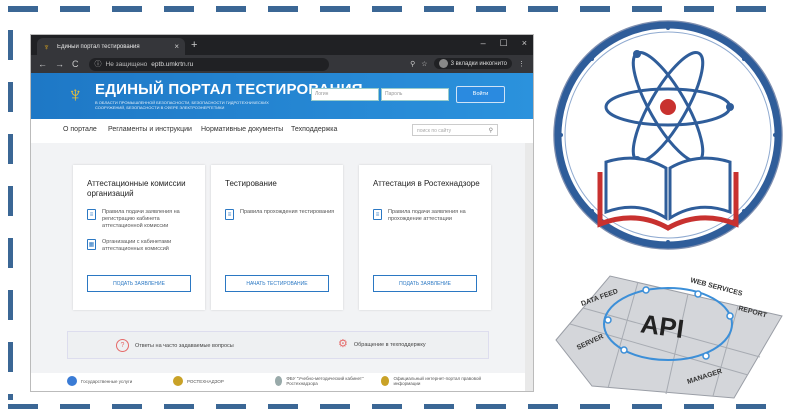 Image resolution: width=791 pixels, height=411 pixels. I want to click on tab-title: Единый портал тестирования, so click(98, 46).